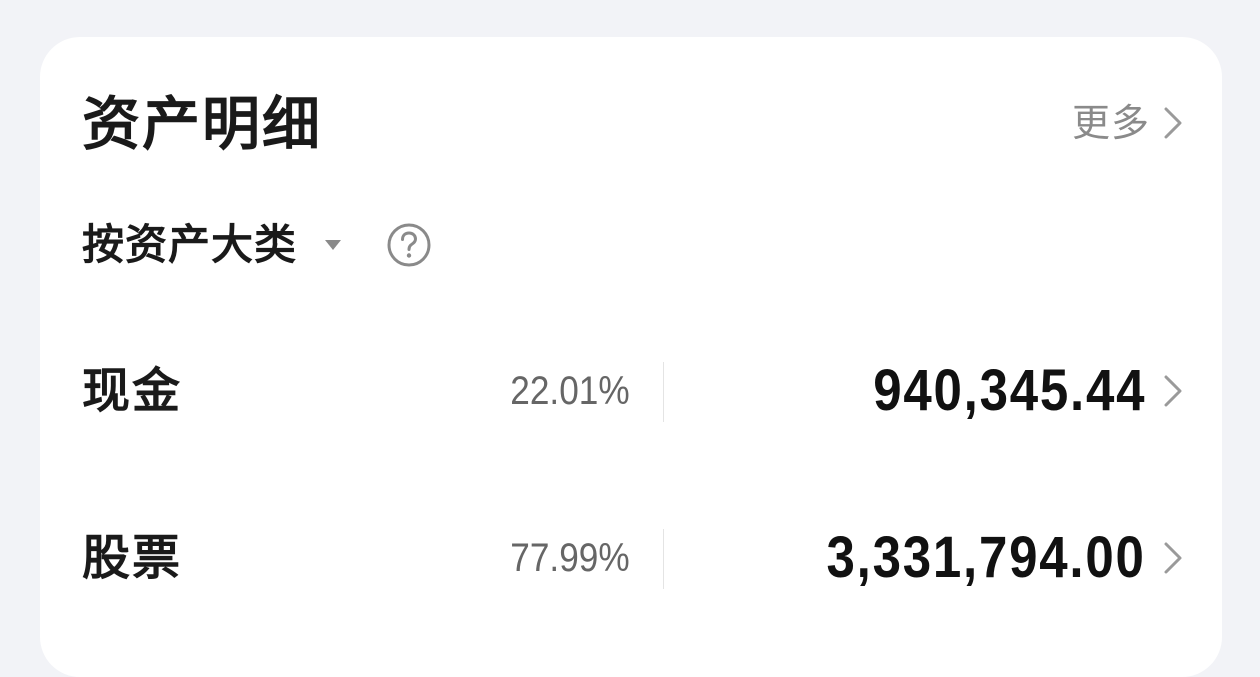 The height and width of the screenshot is (677, 1260). I want to click on filter-label: 按资产大类, so click(190, 244).